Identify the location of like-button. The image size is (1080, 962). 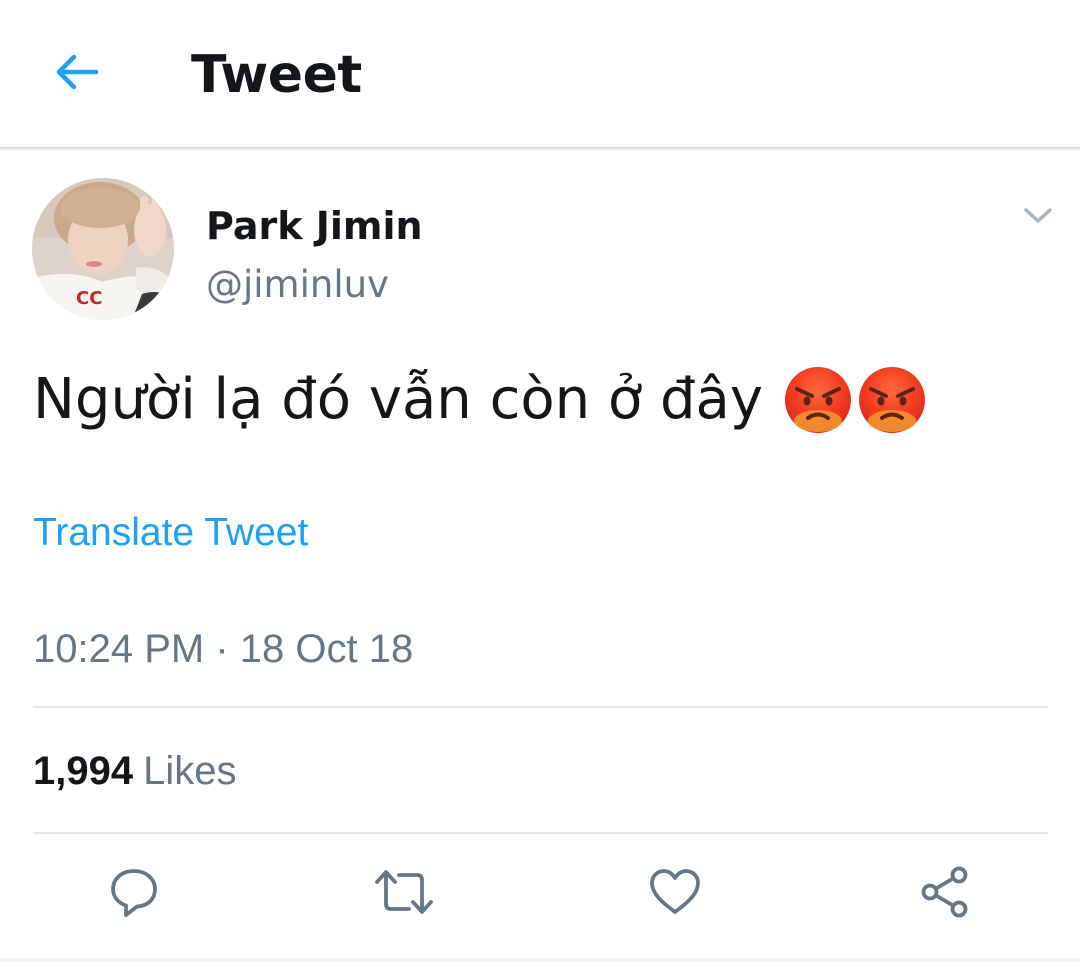
(675, 894).